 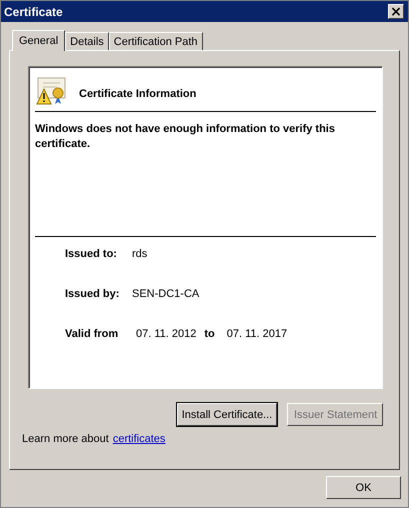 I want to click on tab: Certification Path, so click(x=155, y=41).